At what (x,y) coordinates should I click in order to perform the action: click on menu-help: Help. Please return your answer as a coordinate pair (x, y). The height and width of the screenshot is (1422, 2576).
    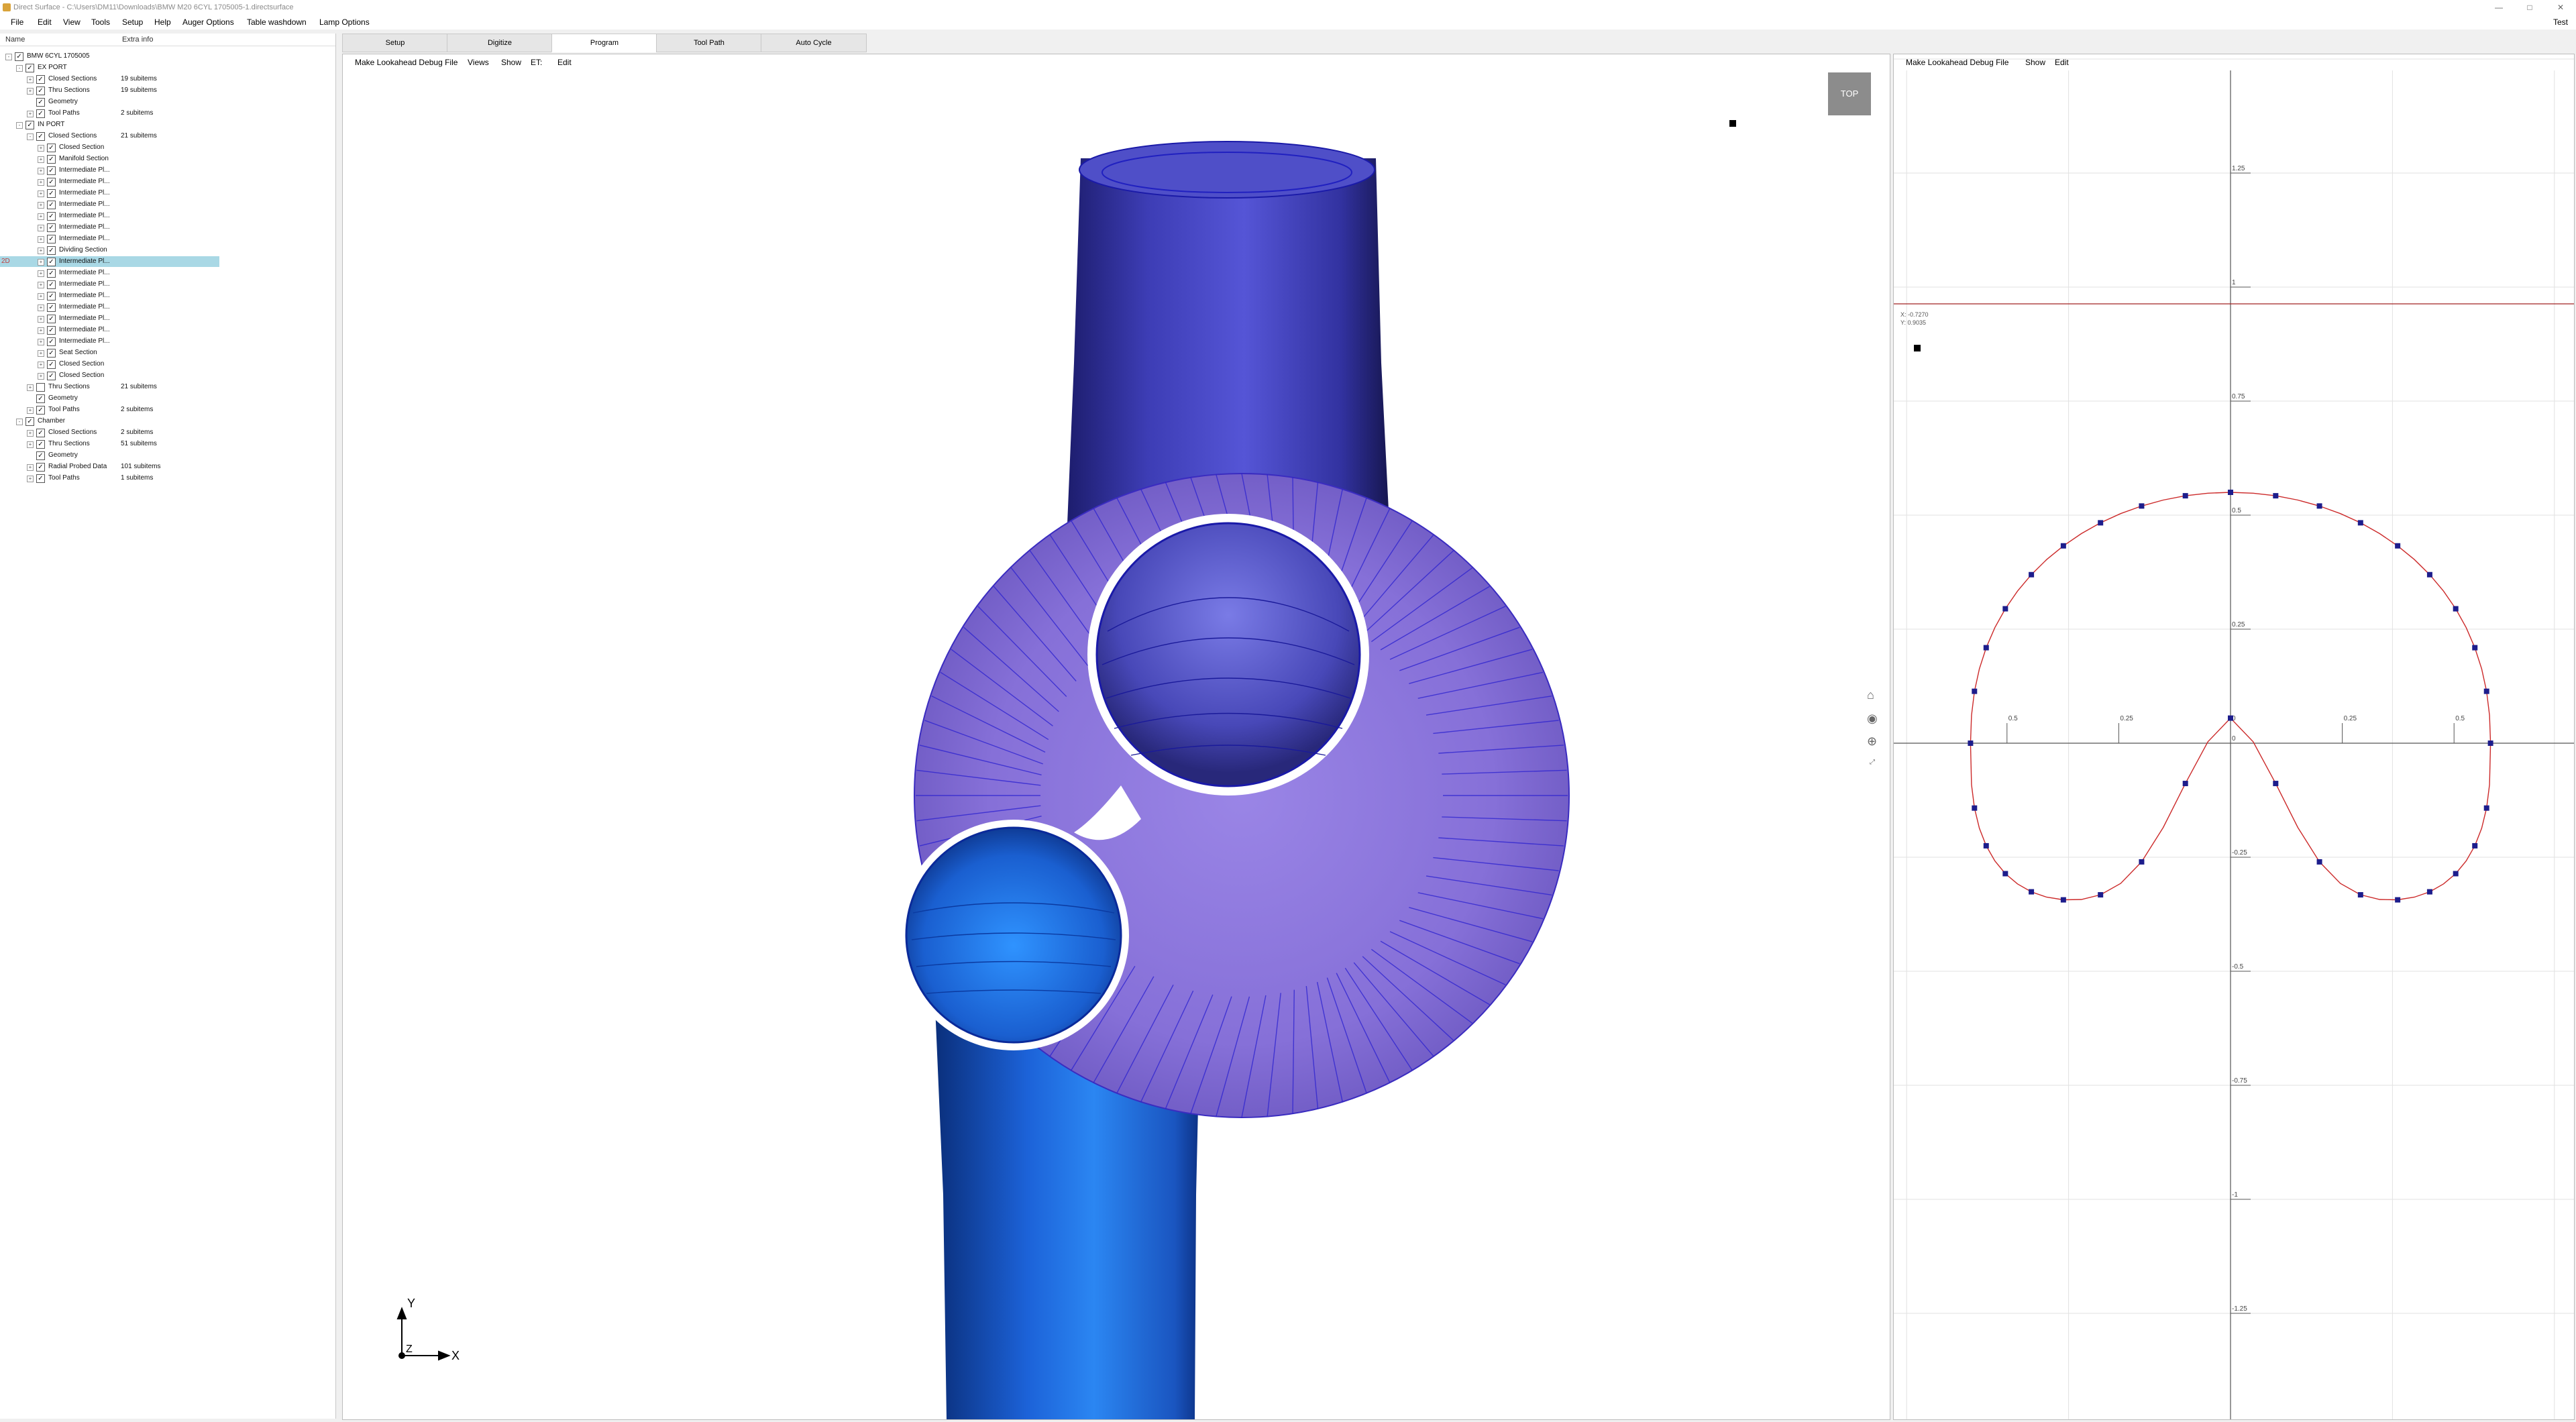
    Looking at the image, I should click on (162, 23).